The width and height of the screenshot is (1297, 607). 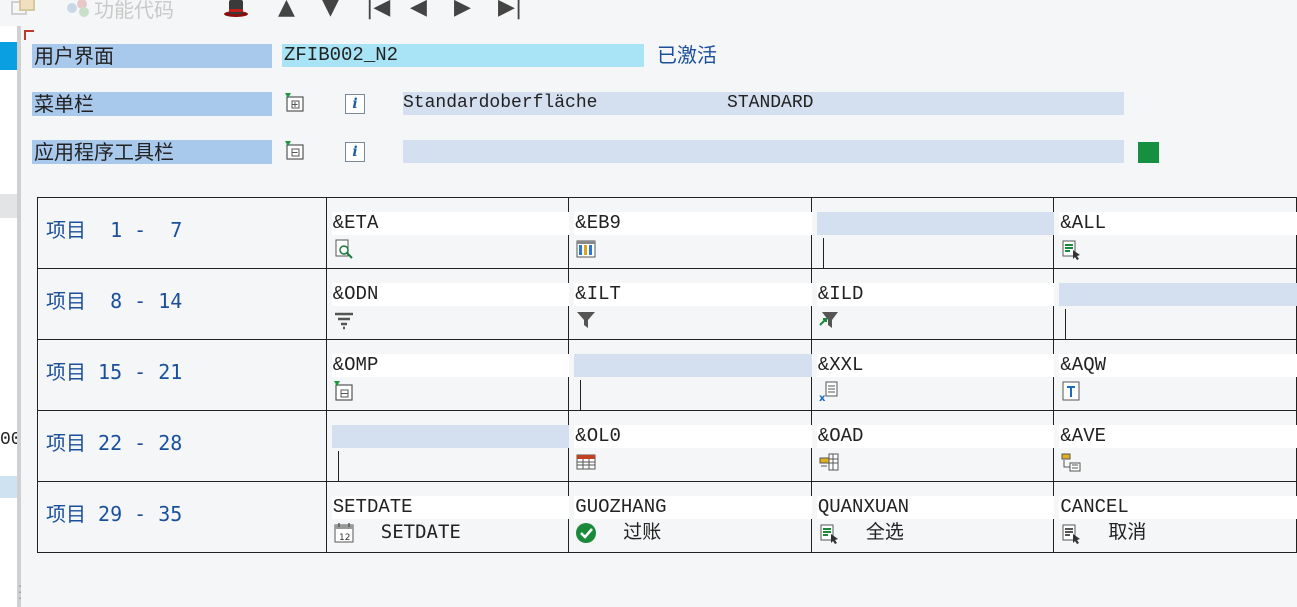 I want to click on item-range-label: 项目 1 - 7, so click(x=114, y=230).